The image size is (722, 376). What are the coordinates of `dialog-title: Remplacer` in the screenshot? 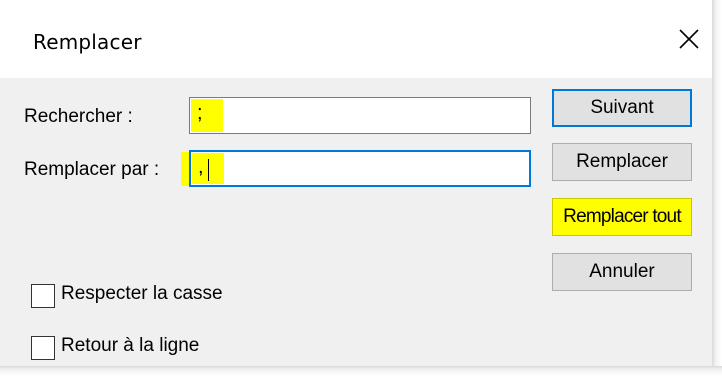 It's located at (87, 42).